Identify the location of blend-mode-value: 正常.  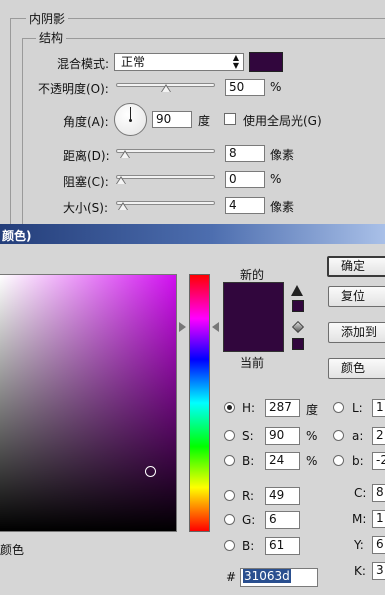
(133, 62).